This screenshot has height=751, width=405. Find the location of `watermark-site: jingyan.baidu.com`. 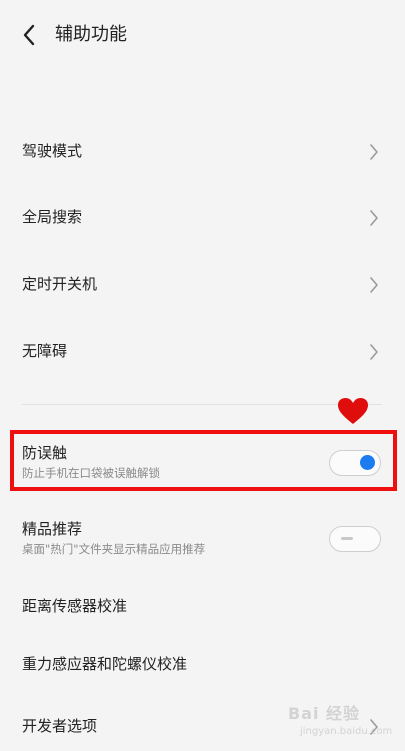

watermark-site: jingyan.baidu.com is located at coordinates (346, 731).